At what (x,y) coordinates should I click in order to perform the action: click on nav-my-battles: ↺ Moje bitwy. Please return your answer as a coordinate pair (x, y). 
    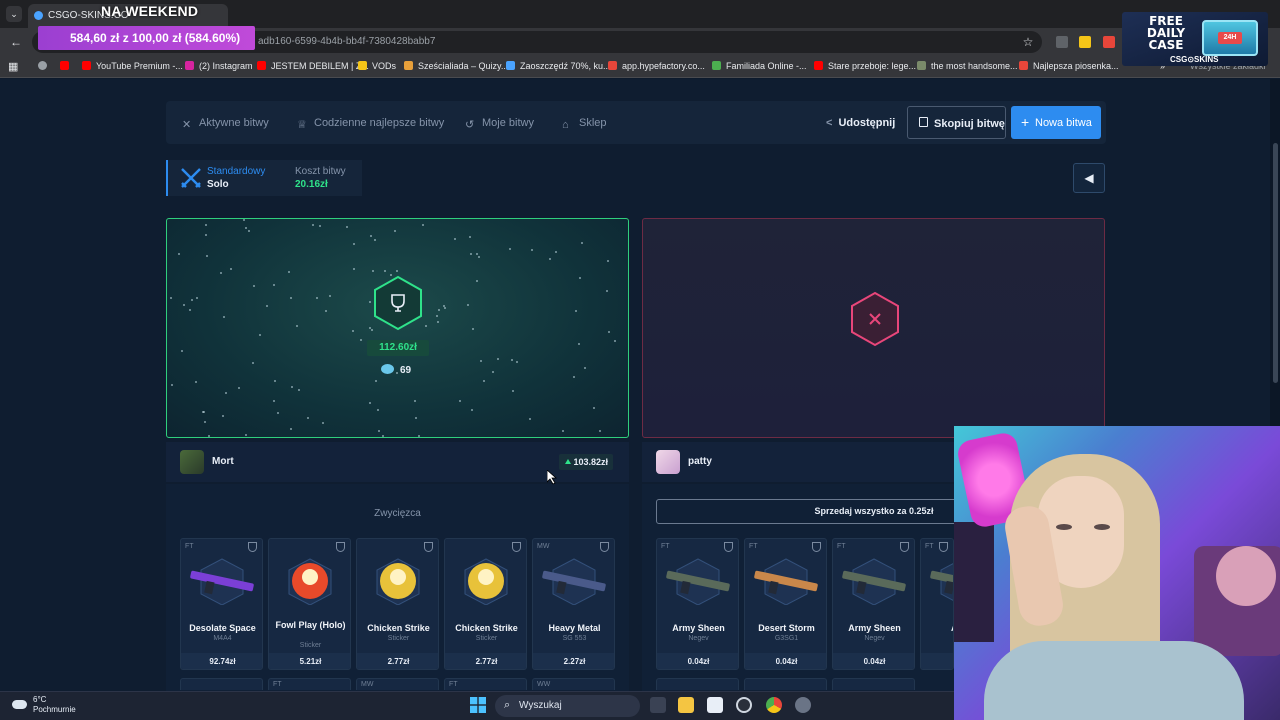
    Looking at the image, I should click on (499, 124).